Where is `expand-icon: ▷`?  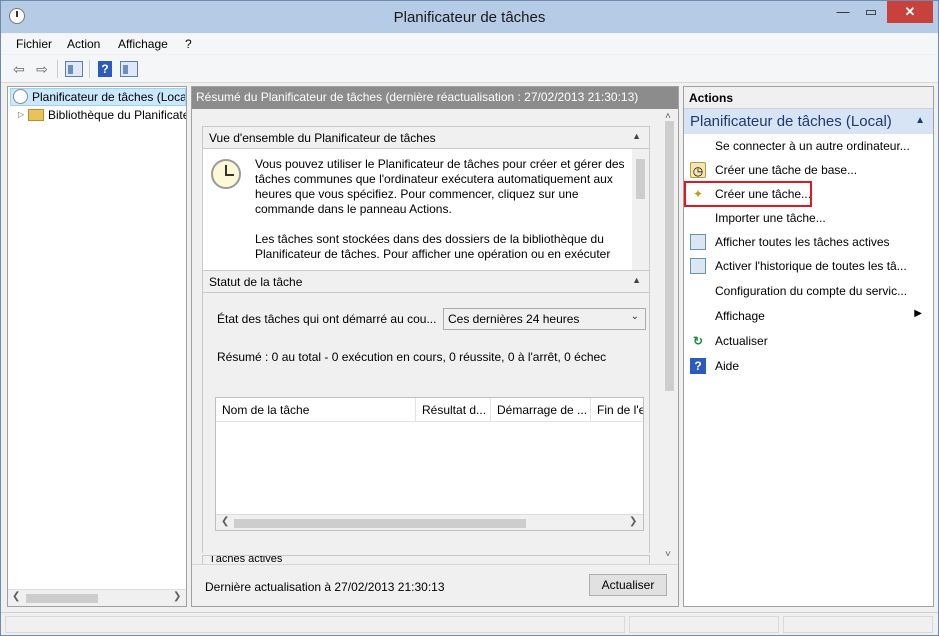 expand-icon: ▷ is located at coordinates (23, 114).